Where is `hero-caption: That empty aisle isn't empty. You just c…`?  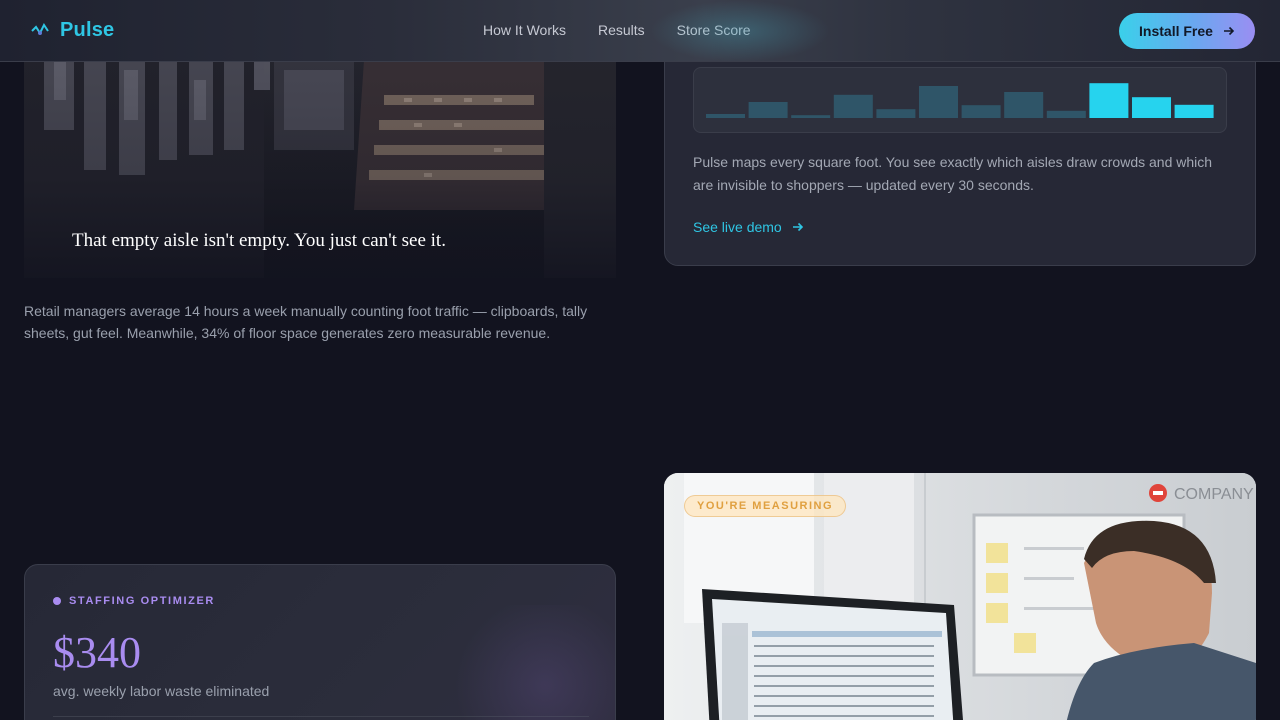 hero-caption: That empty aisle isn't empty. You just c… is located at coordinates (259, 240).